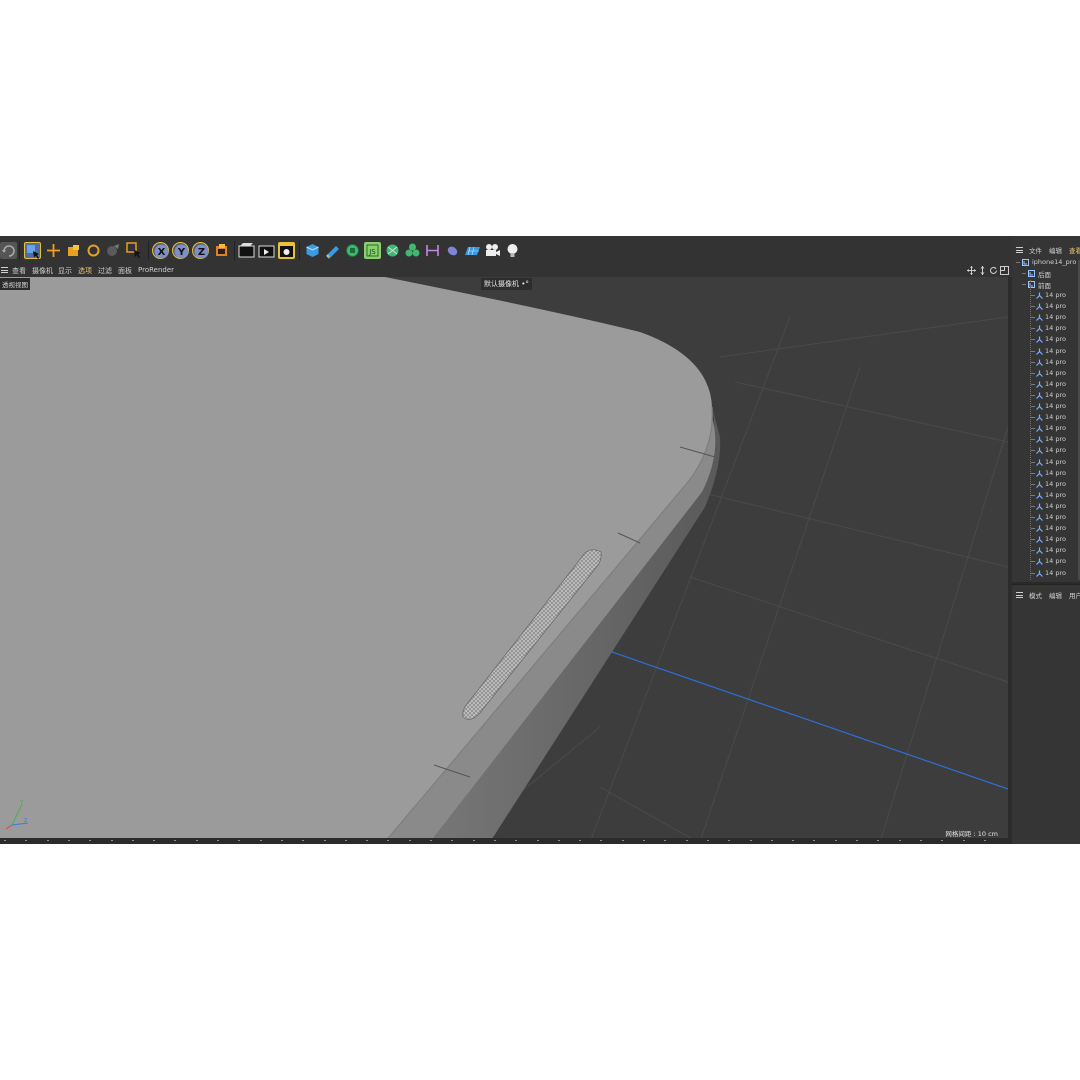 The width and height of the screenshot is (1080, 1080). What do you see at coordinates (221, 250) in the screenshot?
I see `coordinate-system-icon` at bounding box center [221, 250].